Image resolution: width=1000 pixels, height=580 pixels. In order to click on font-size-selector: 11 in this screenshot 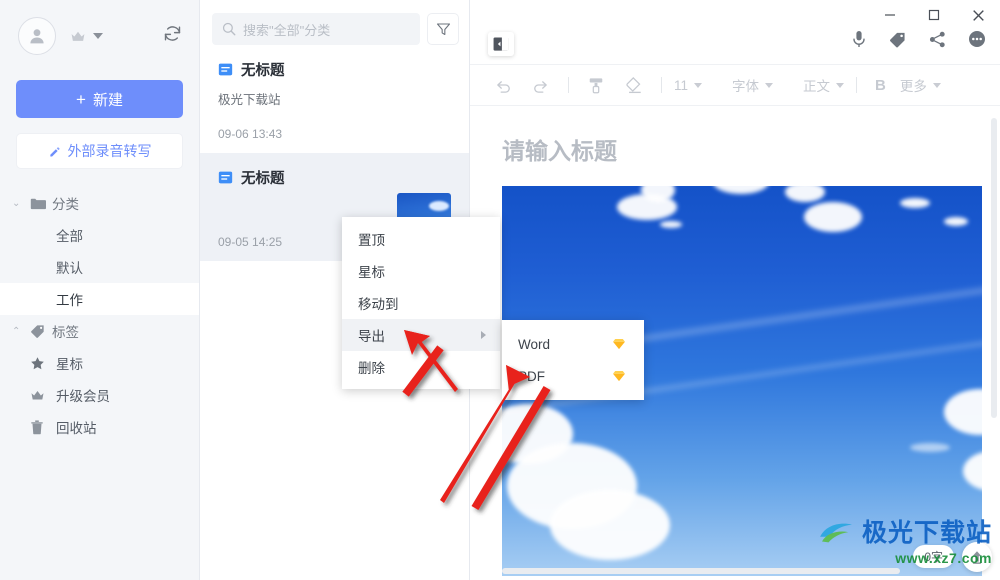, I will do `click(688, 85)`.